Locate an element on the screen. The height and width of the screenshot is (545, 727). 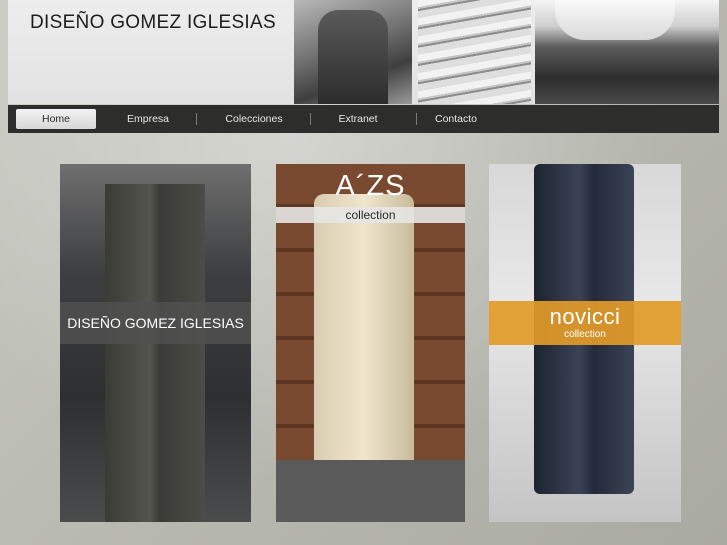
header-photo-man-shirt is located at coordinates (353, 52).